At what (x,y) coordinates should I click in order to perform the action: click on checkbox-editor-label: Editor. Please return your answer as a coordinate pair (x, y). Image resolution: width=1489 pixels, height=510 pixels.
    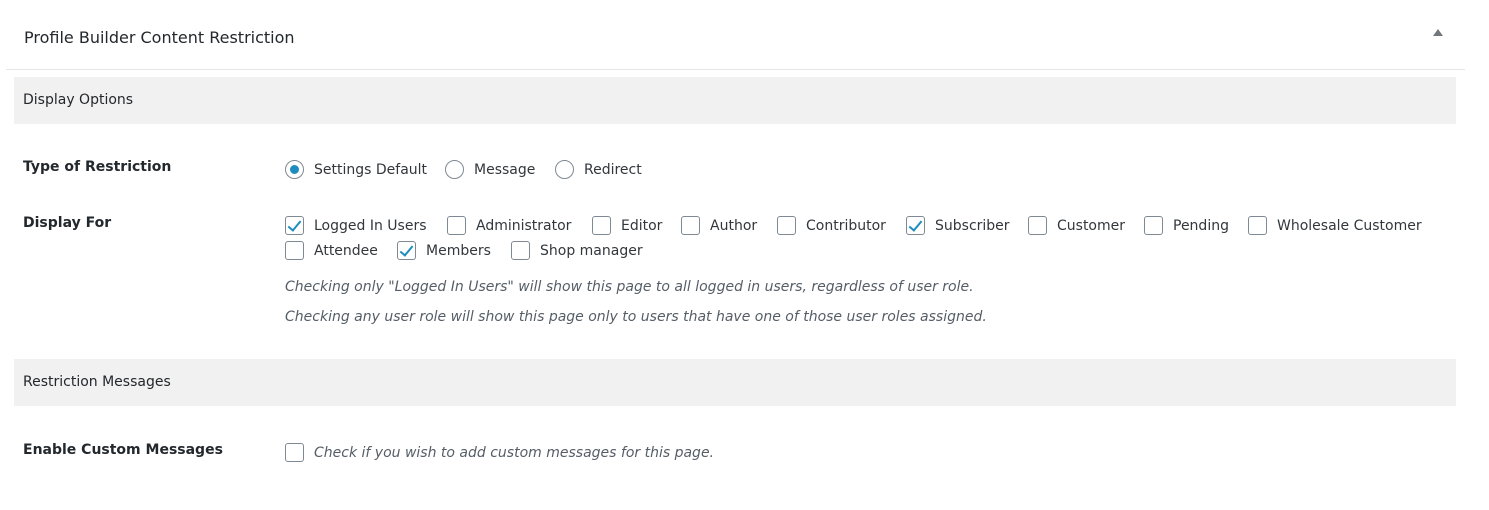
    Looking at the image, I should click on (642, 225).